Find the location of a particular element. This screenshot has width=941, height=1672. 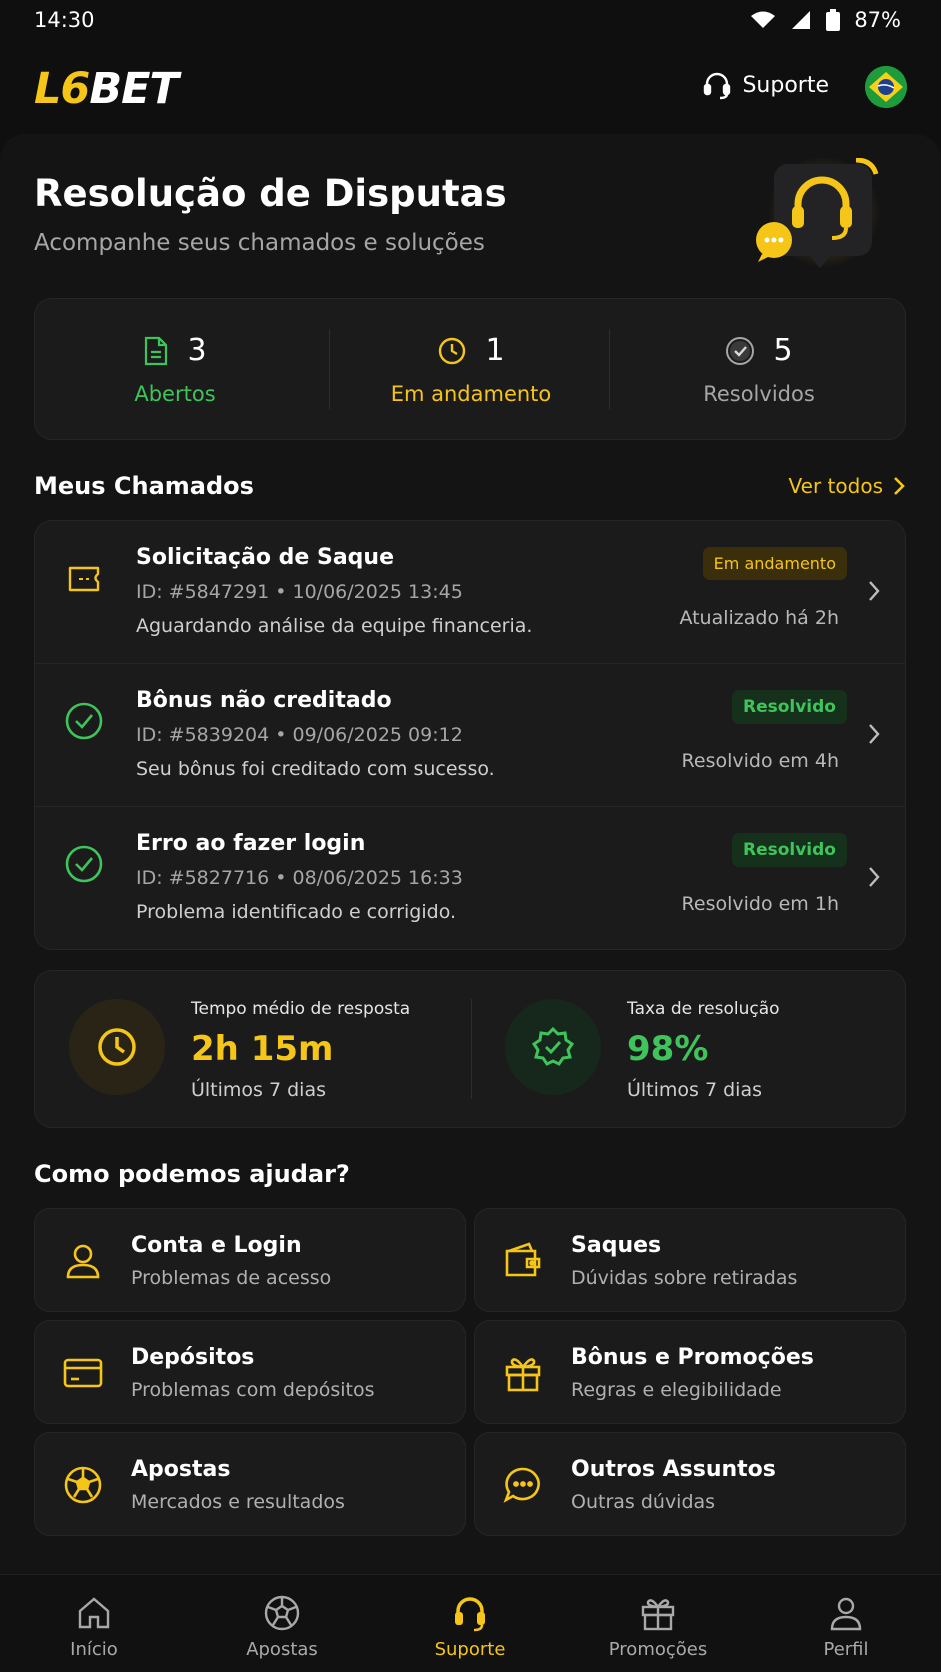

help-topic-title: Apostas is located at coordinates (181, 1469).